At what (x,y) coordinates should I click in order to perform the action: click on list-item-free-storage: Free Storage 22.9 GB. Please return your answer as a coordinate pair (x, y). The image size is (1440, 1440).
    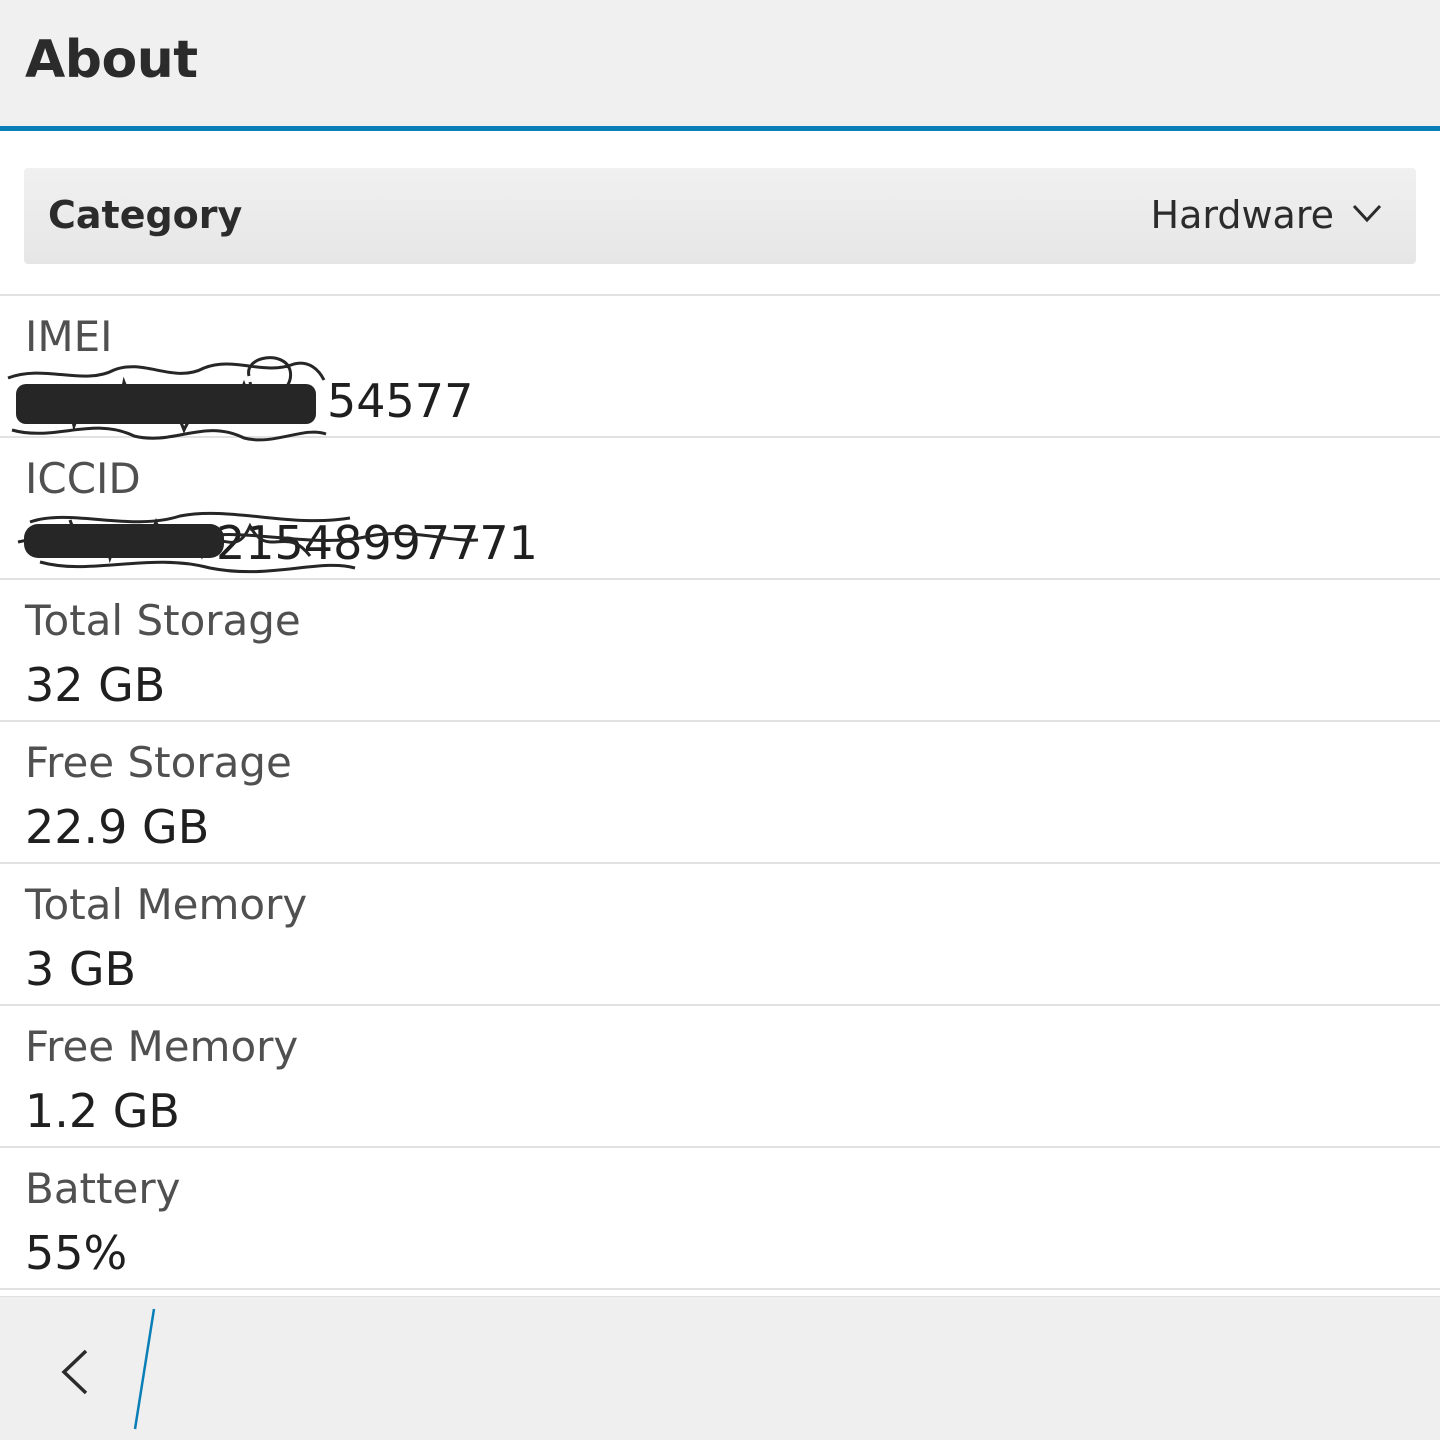
    Looking at the image, I should click on (720, 793).